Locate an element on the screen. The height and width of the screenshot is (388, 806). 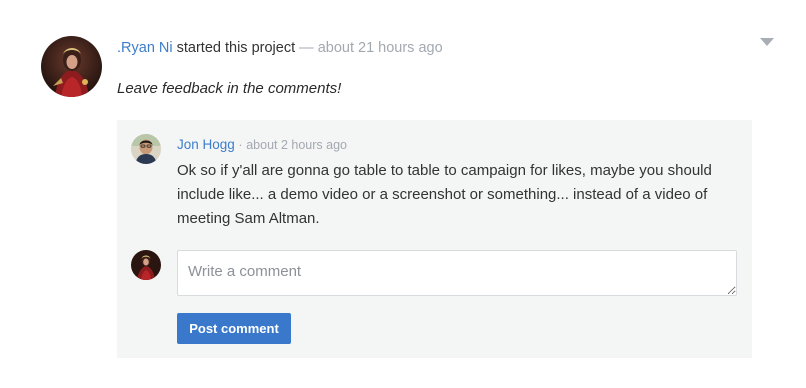
comment-input is located at coordinates (457, 273).